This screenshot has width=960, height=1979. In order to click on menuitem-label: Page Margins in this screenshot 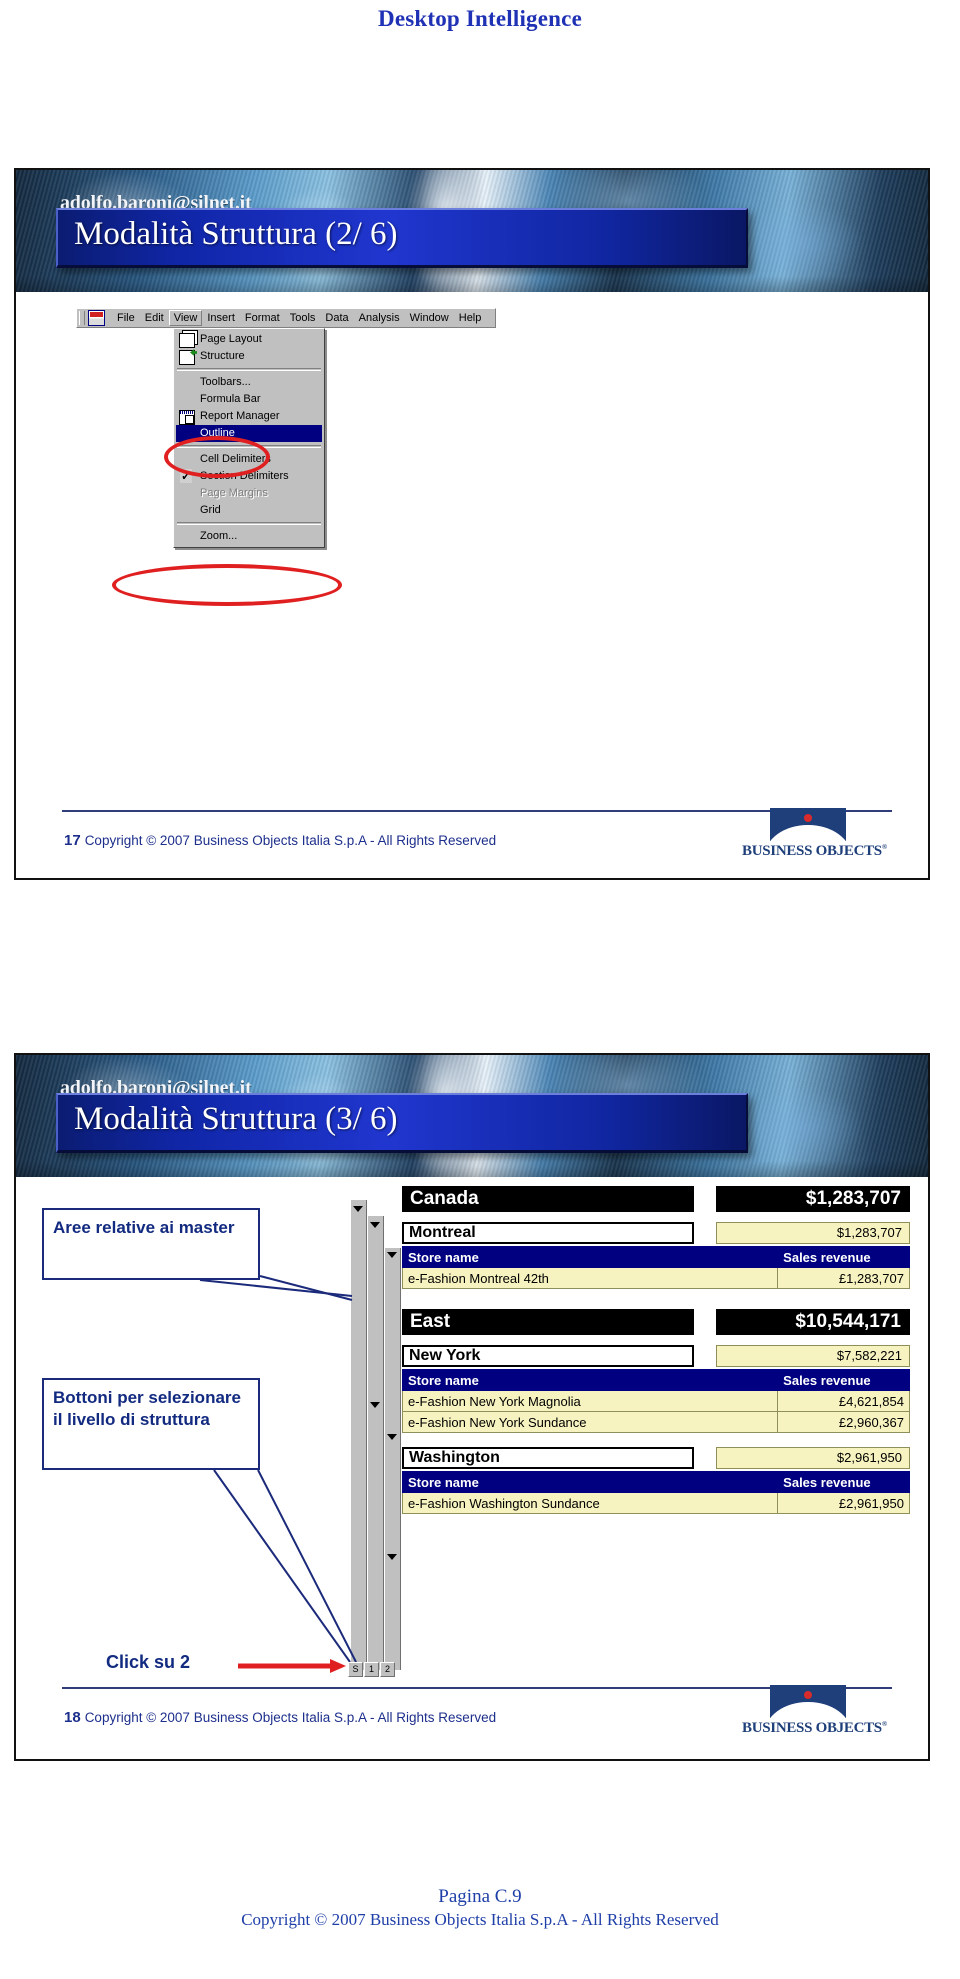, I will do `click(234, 493)`.